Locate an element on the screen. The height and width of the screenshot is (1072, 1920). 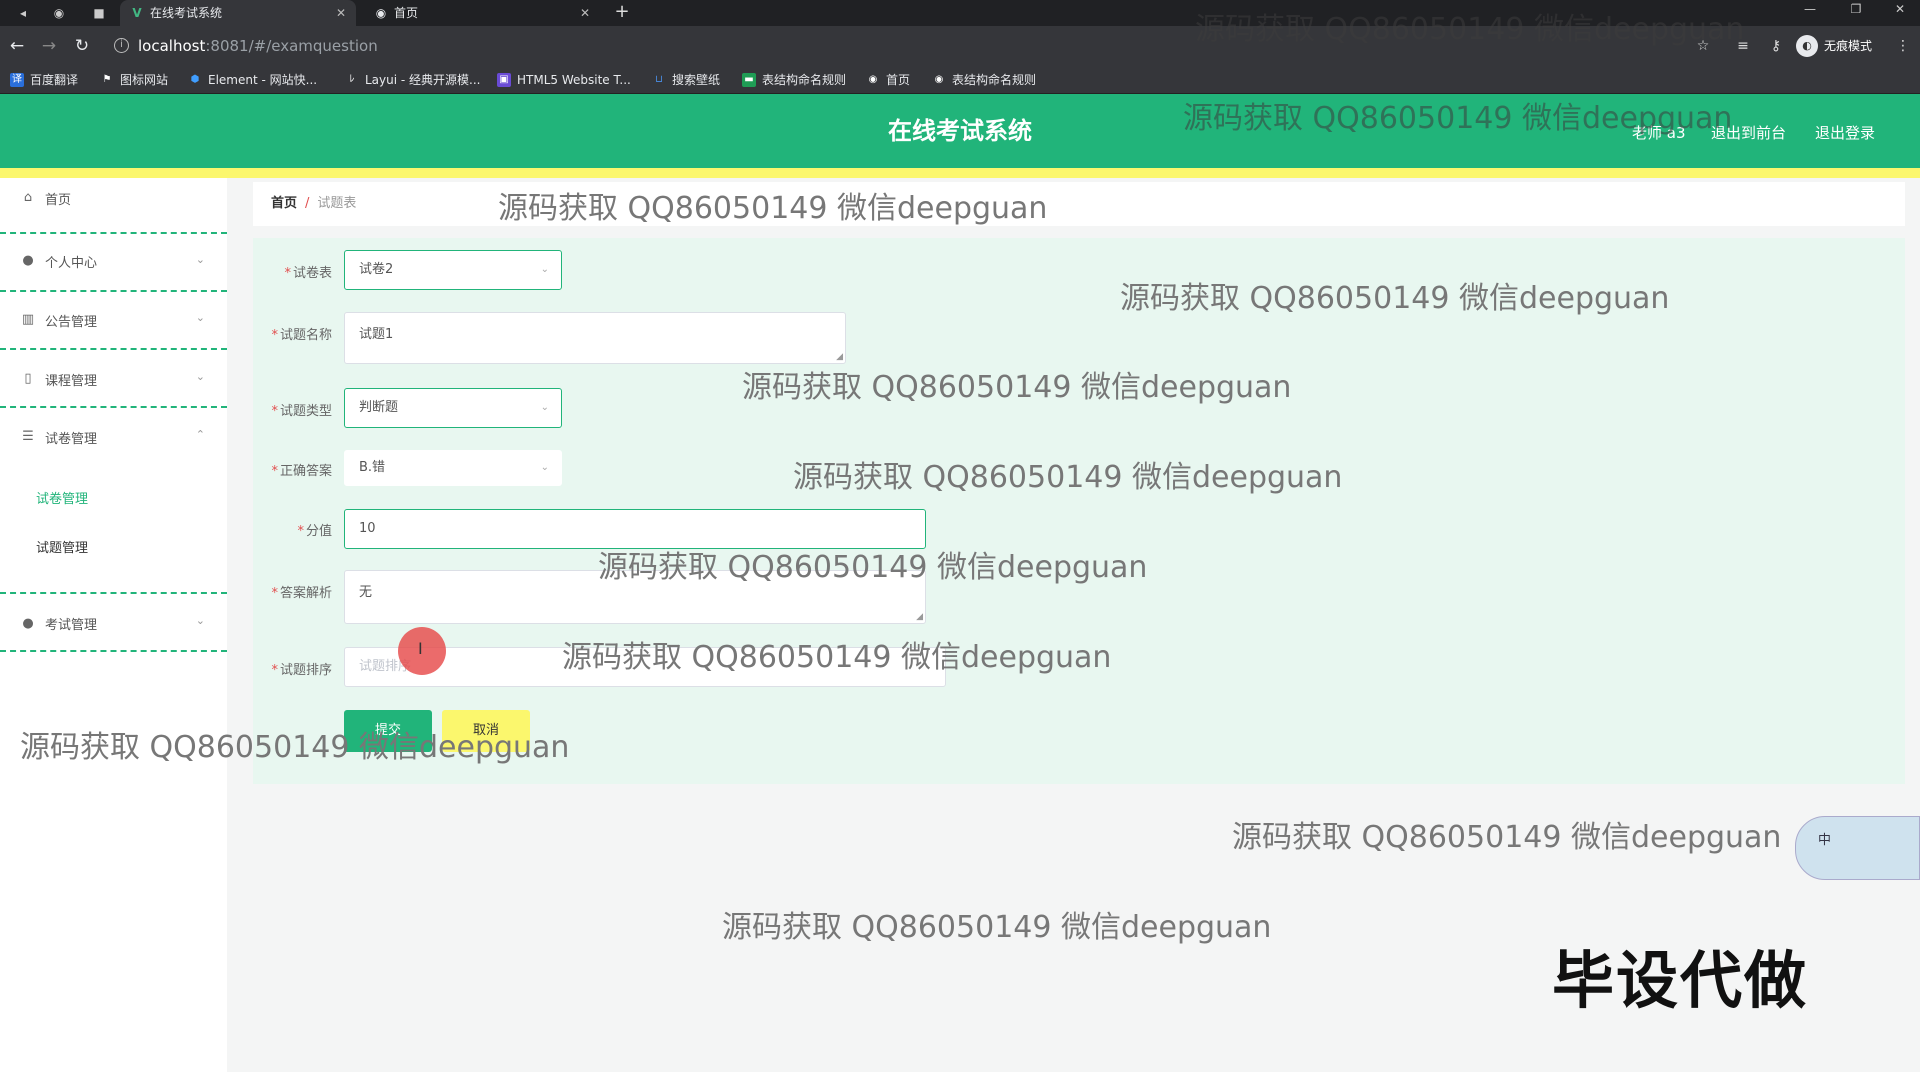
bookmark-item: ◉ 首页 is located at coordinates (888, 80).